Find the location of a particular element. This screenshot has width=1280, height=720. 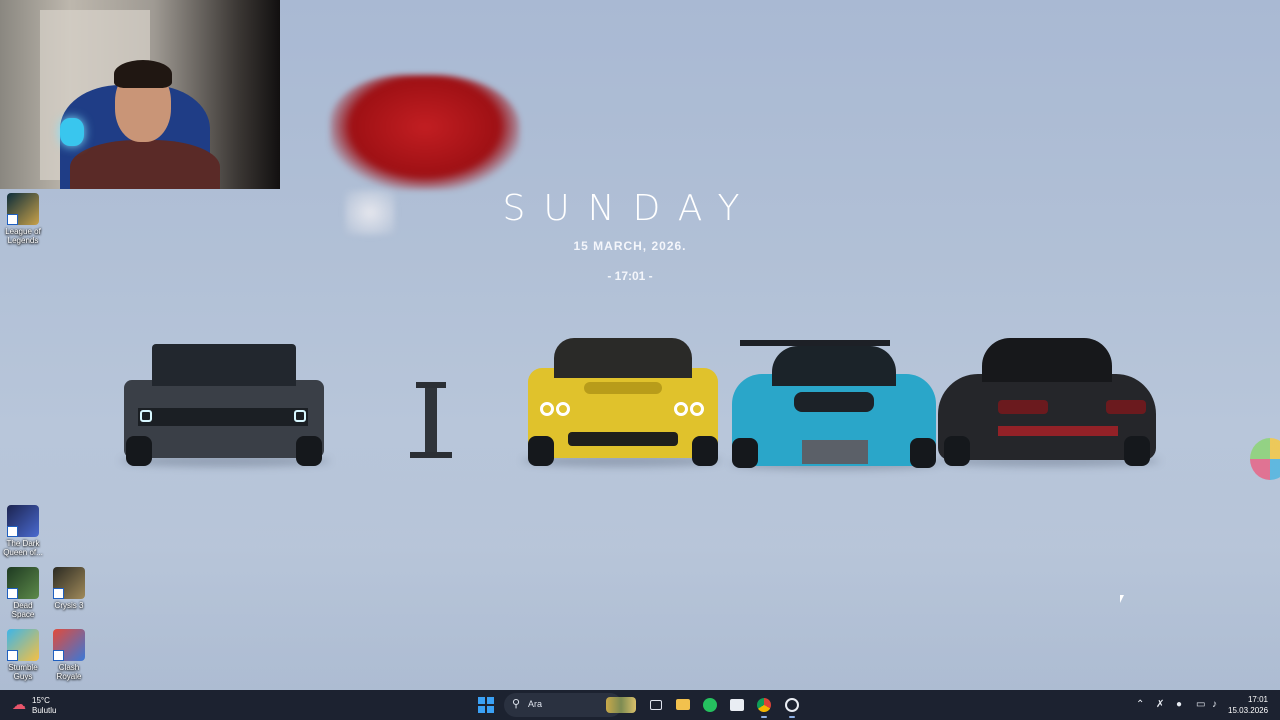

search-highlight-image is located at coordinates (621, 705).